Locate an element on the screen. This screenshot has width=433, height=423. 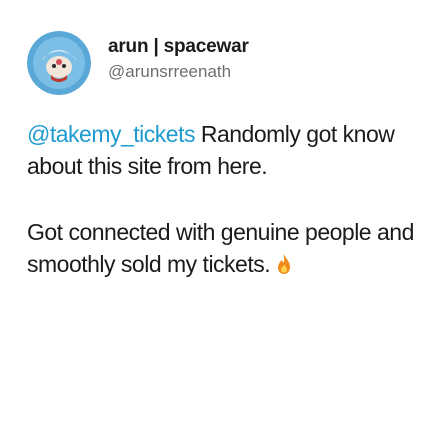
mention-link: @takemy_tickets is located at coordinates (111, 134).